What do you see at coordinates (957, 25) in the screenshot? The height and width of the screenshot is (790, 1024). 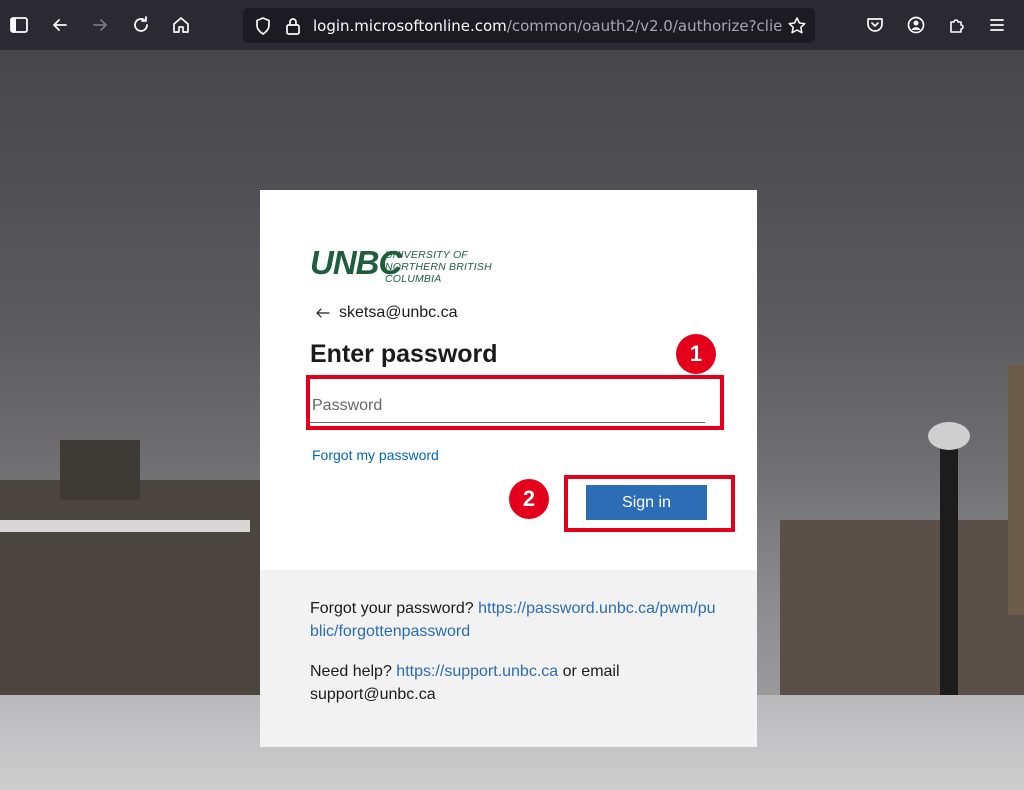 I see `extensions-icon` at bounding box center [957, 25].